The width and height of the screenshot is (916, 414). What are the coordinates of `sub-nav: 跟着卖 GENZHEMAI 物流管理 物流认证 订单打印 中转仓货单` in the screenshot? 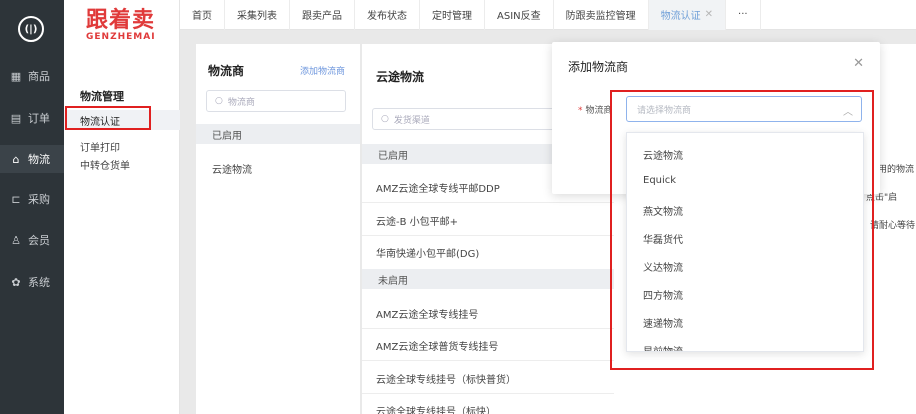 It's located at (122, 207).